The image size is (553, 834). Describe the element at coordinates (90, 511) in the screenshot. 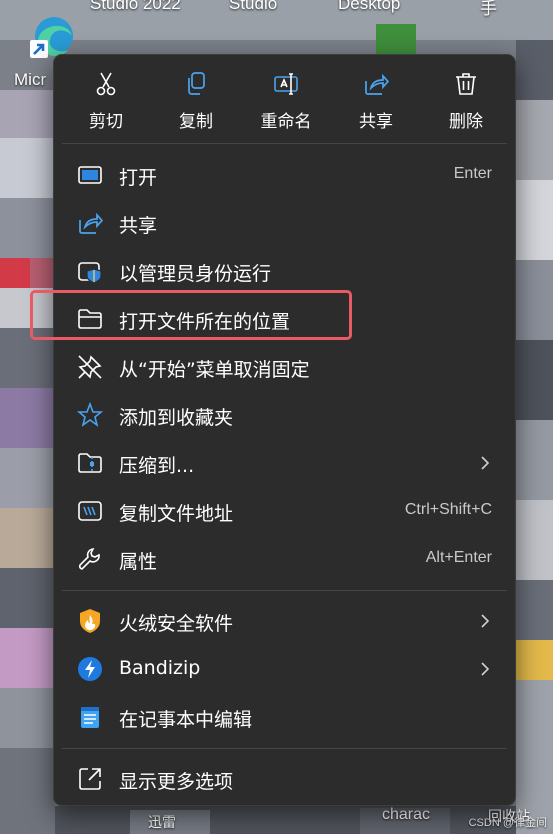

I see `copy-path-icon` at that location.